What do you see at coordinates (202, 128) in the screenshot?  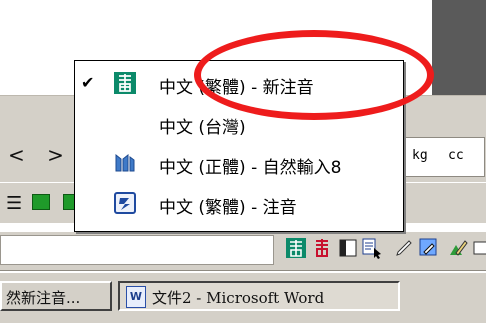 I see `menu-item-label: 中文 (台灣)` at bounding box center [202, 128].